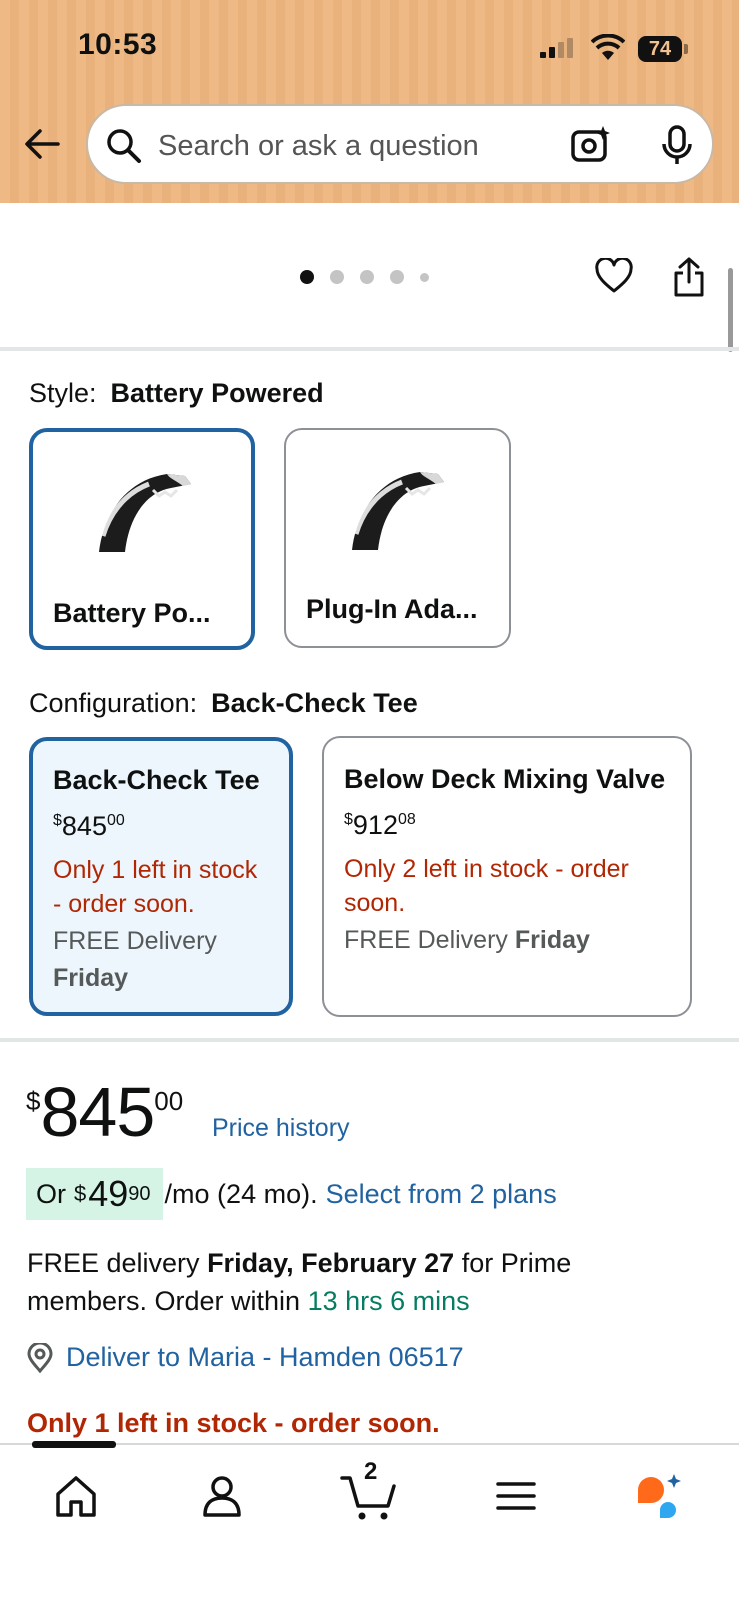 The width and height of the screenshot is (739, 1600). I want to click on configuration-option-stock: Only 1 left in stock - order soon., so click(155, 887).